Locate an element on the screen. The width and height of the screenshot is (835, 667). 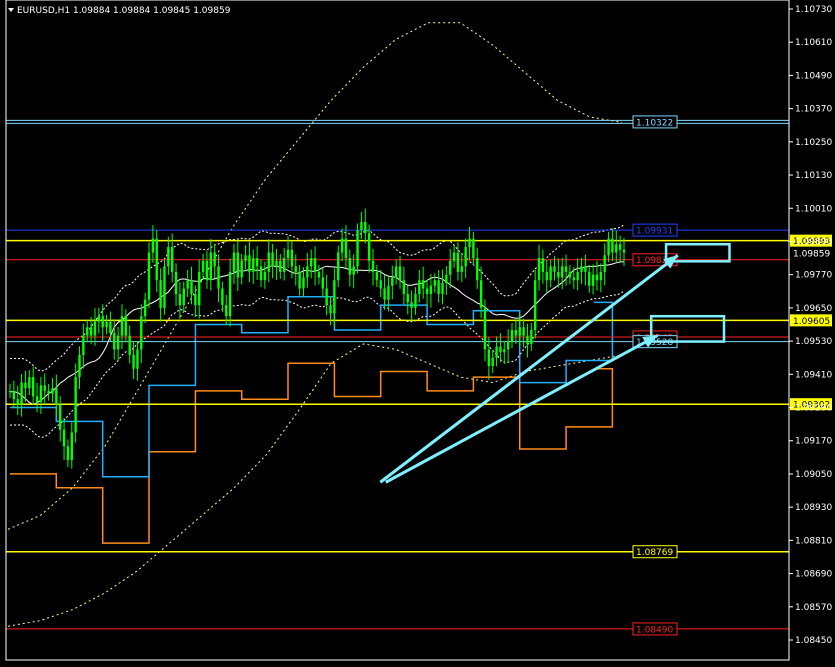
y-tick-label: 1.08690 is located at coordinates (813, 575).